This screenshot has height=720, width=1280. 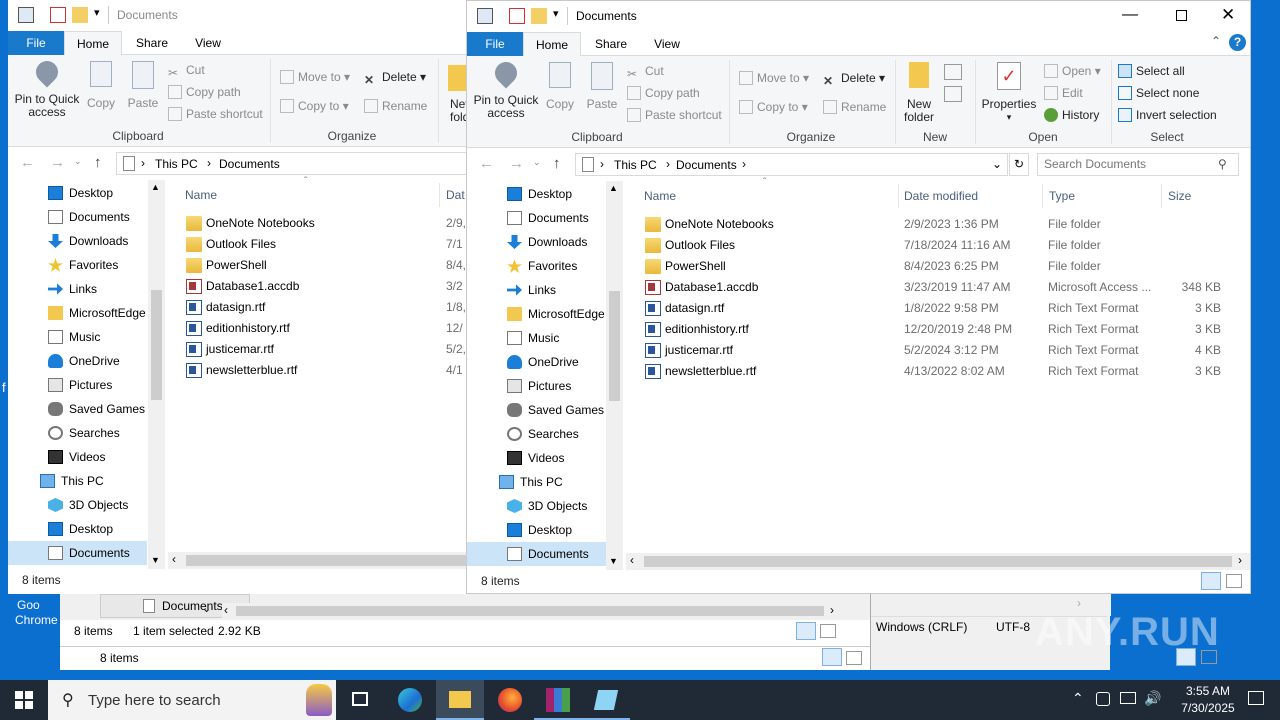 What do you see at coordinates (1103, 699) in the screenshot?
I see `tray-app-icon` at bounding box center [1103, 699].